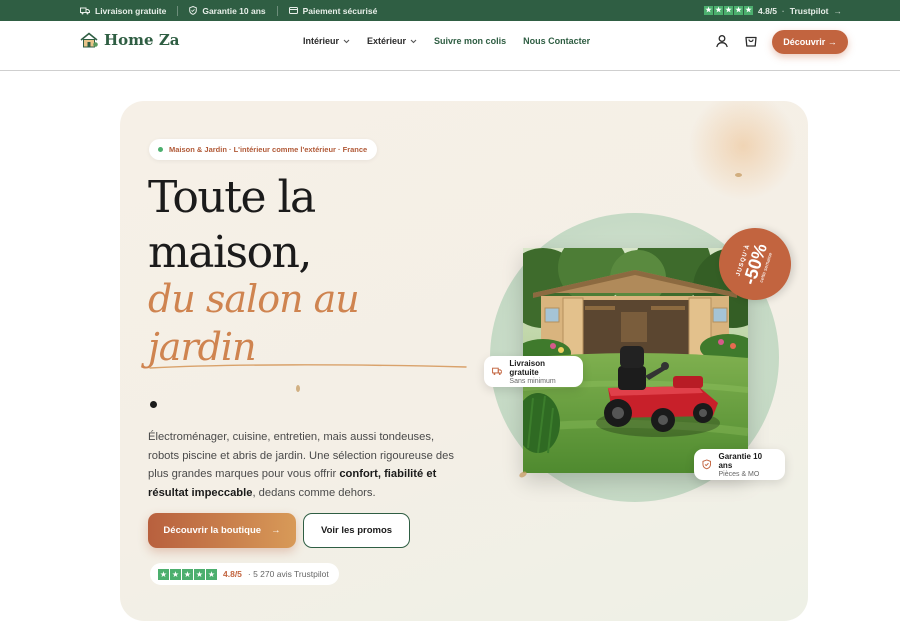 This screenshot has height=621, width=900. I want to click on warranty-card: Garantie 10 ans Pièces & MO, so click(739, 464).